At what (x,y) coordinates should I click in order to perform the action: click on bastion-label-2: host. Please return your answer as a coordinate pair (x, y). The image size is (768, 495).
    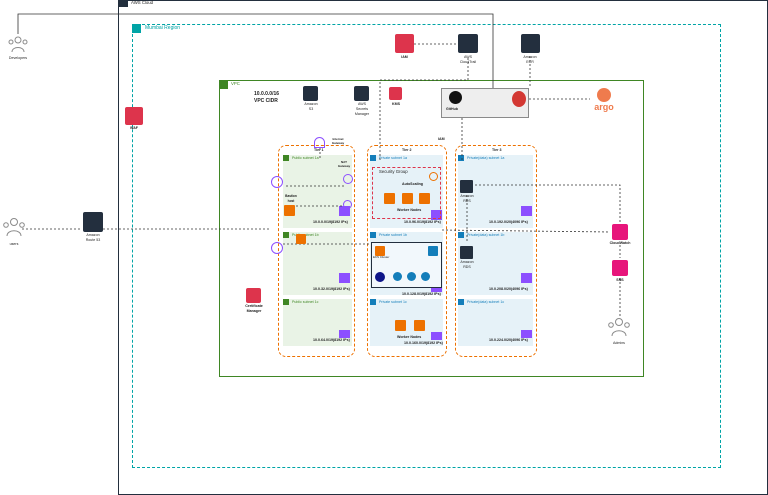
    Looking at the image, I should click on (291, 201).